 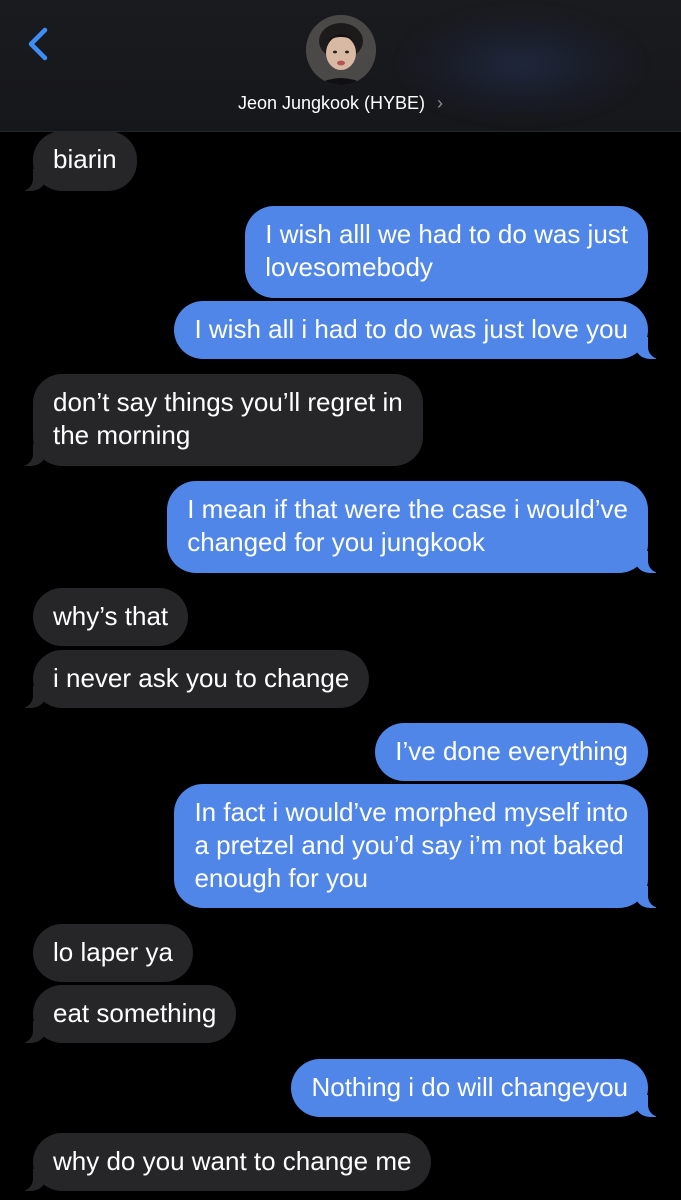 I want to click on message-text-line: lovesomebody, so click(x=349, y=267).